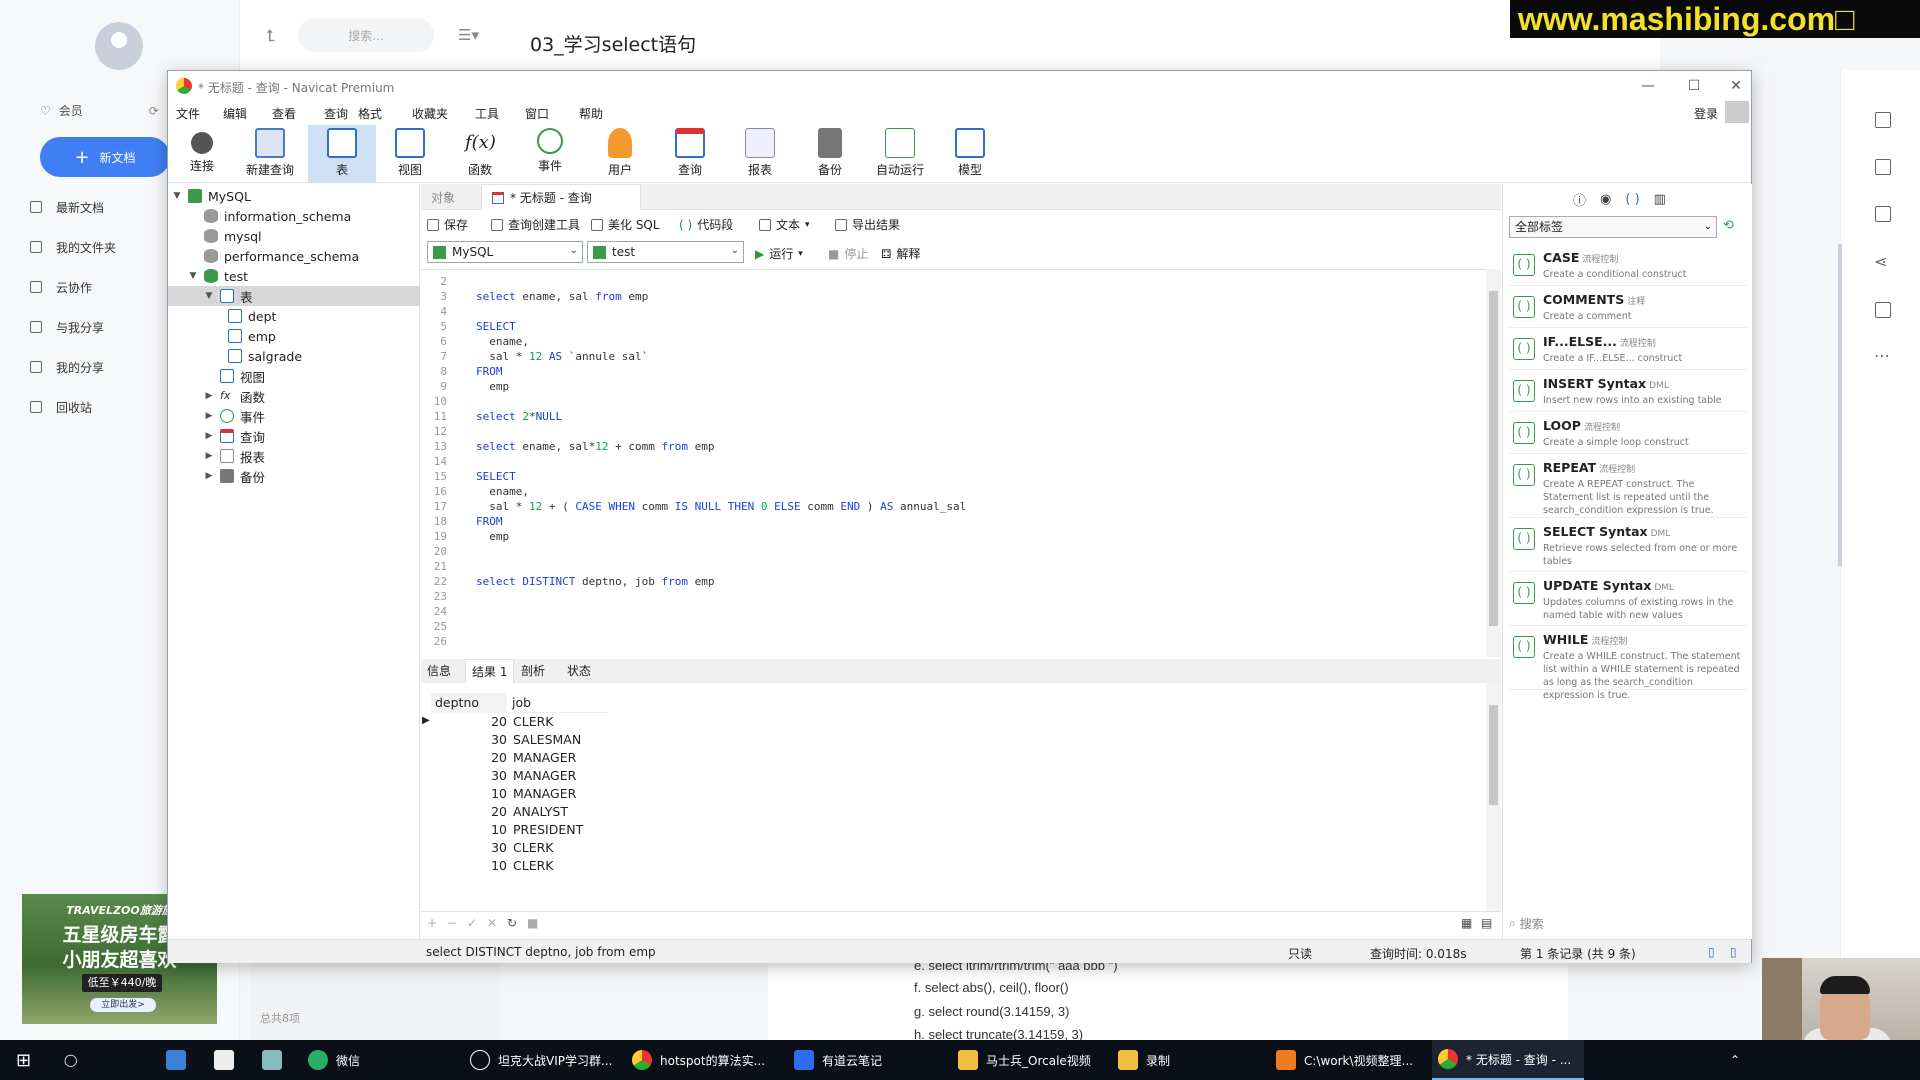 This screenshot has height=1080, width=1920. I want to click on menu-edit: 编辑, so click(235, 113).